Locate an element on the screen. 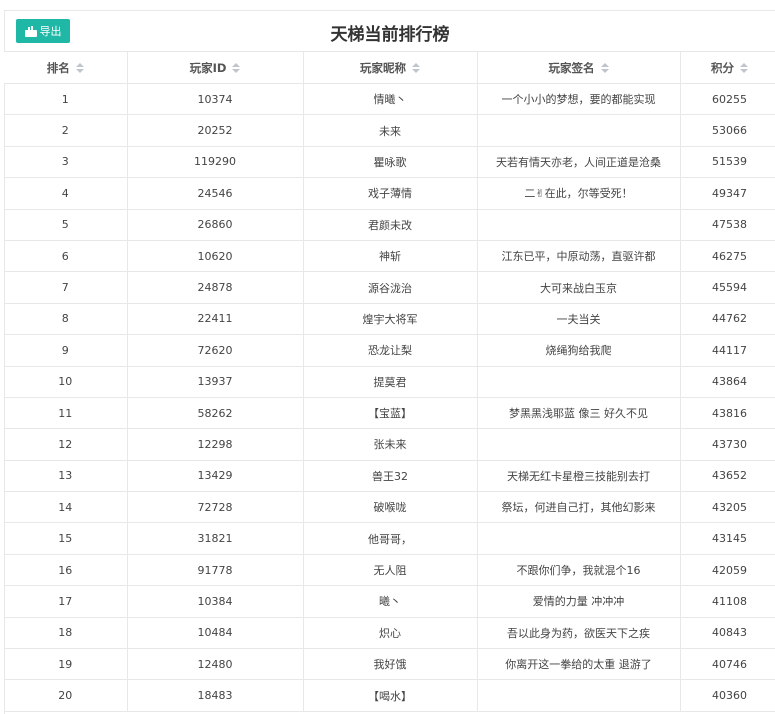  column-header-score: 积分 is located at coordinates (727, 67).